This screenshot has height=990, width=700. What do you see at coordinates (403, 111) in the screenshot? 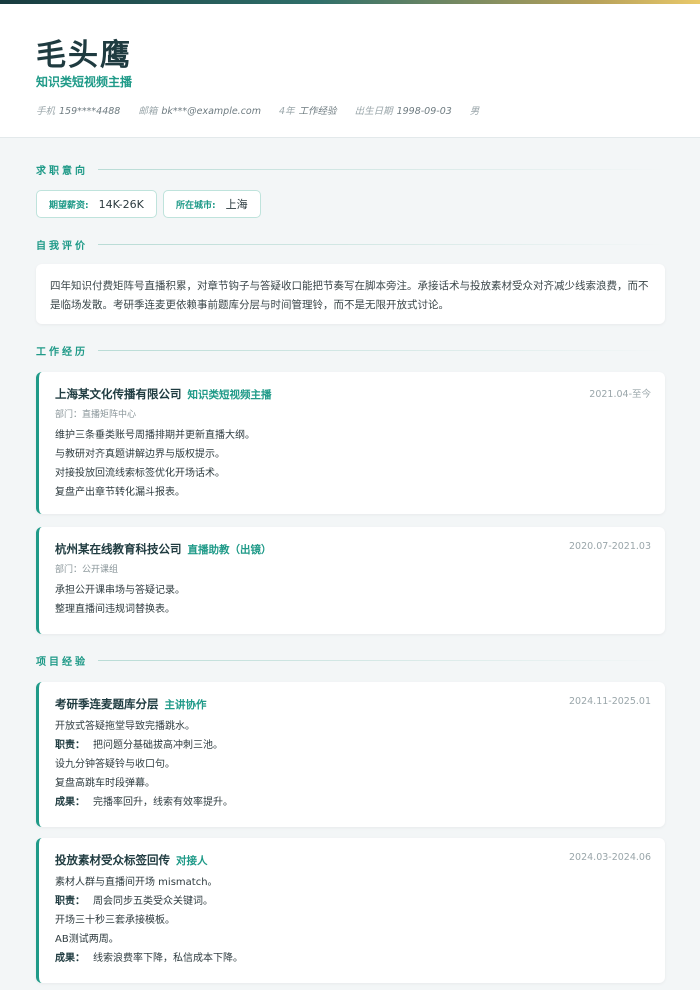
I see `birth-info: 出生日期 1998-09-03` at bounding box center [403, 111].